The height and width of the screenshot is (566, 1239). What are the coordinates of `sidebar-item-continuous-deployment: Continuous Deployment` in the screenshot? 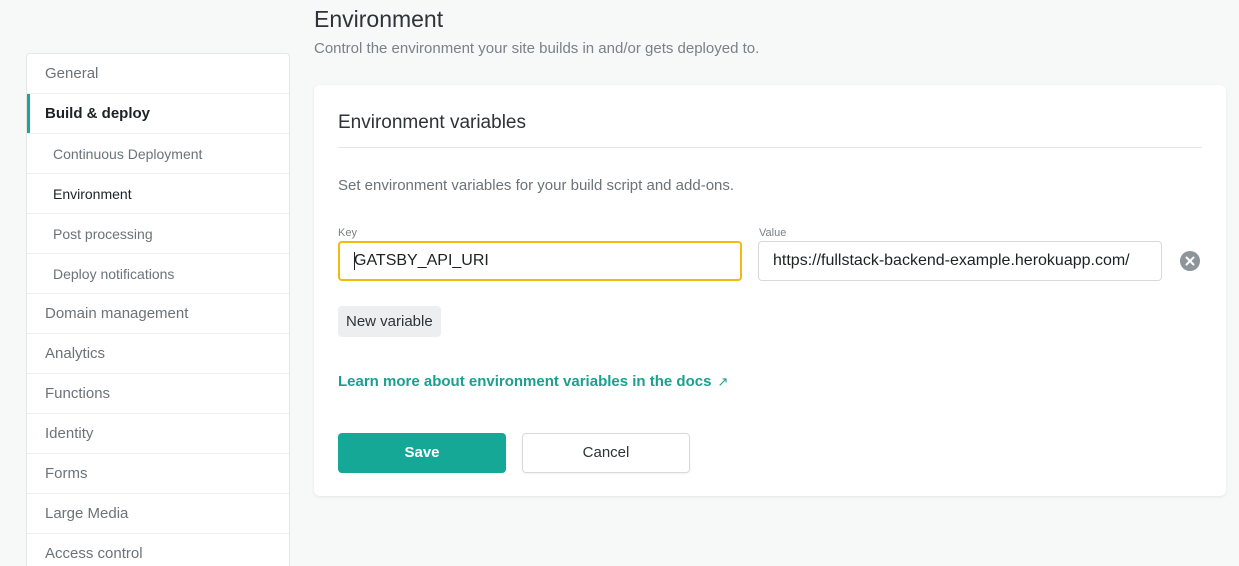 It's located at (158, 154).